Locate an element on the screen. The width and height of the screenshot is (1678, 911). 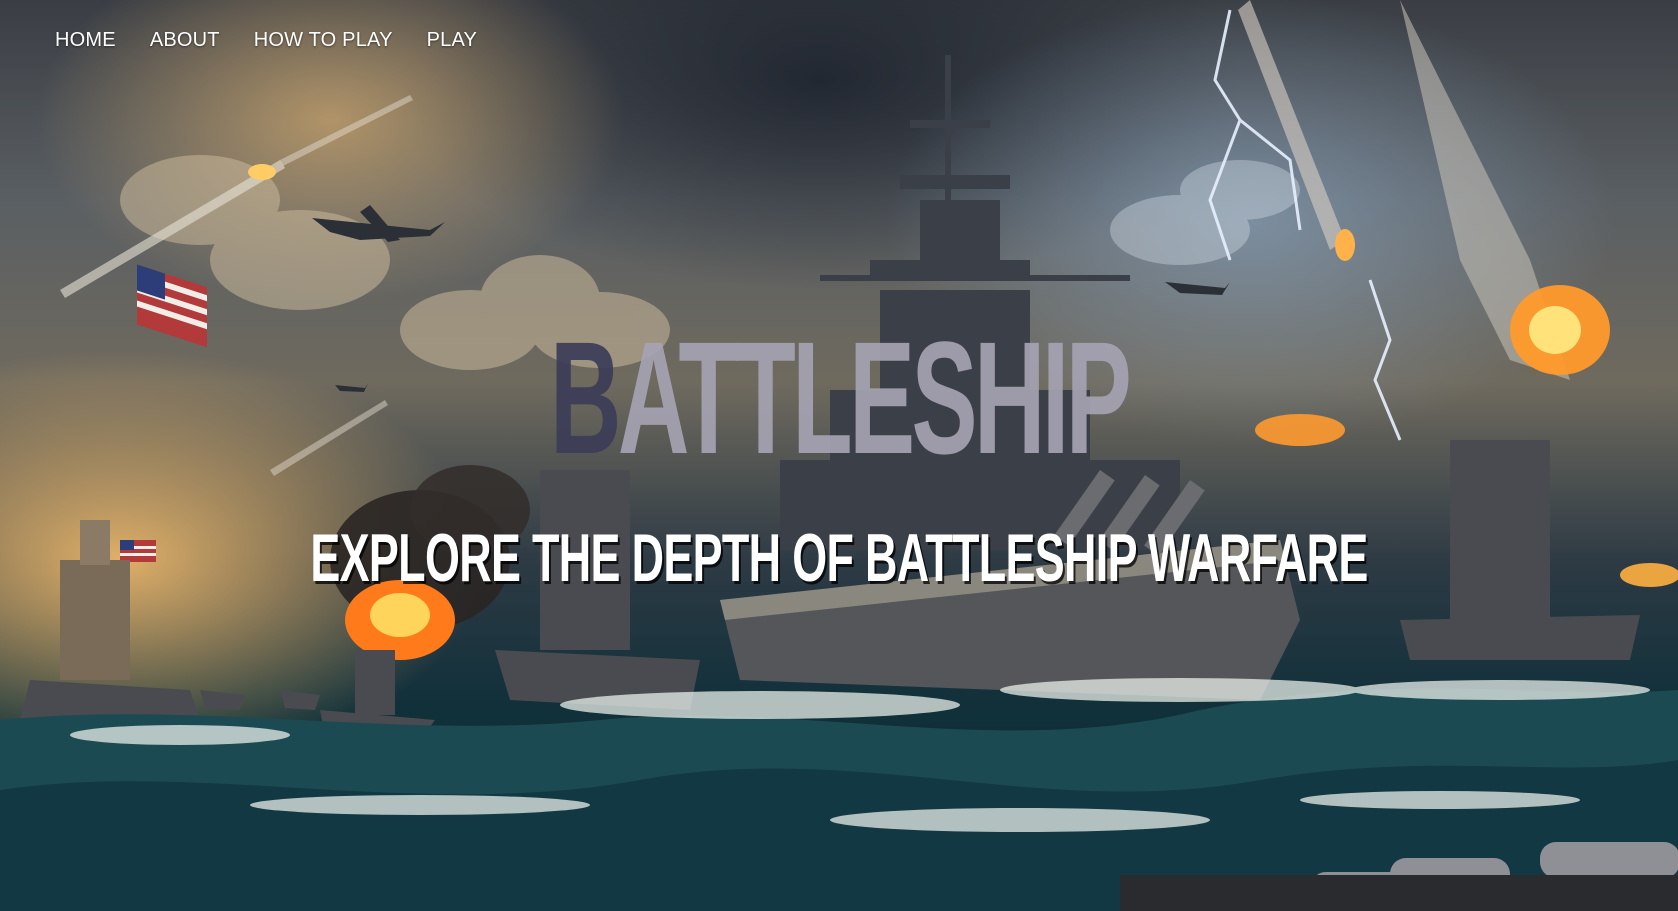
main-nav: HOME ABOUT HOW TO PLAY PLAY is located at coordinates (283, 40).